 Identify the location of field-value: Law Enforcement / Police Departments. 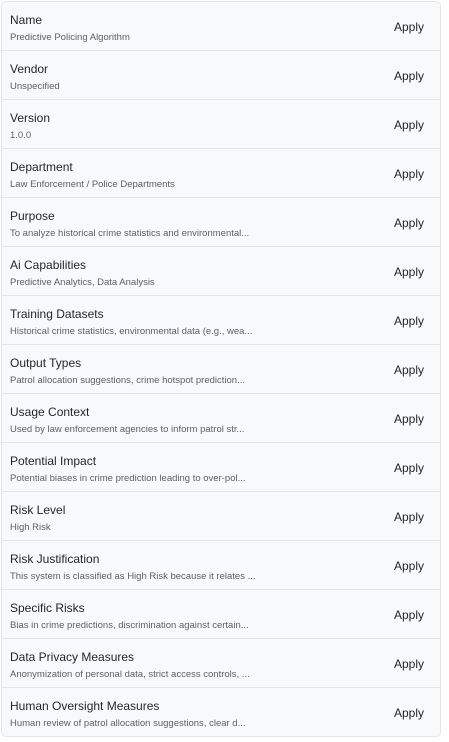
(92, 184).